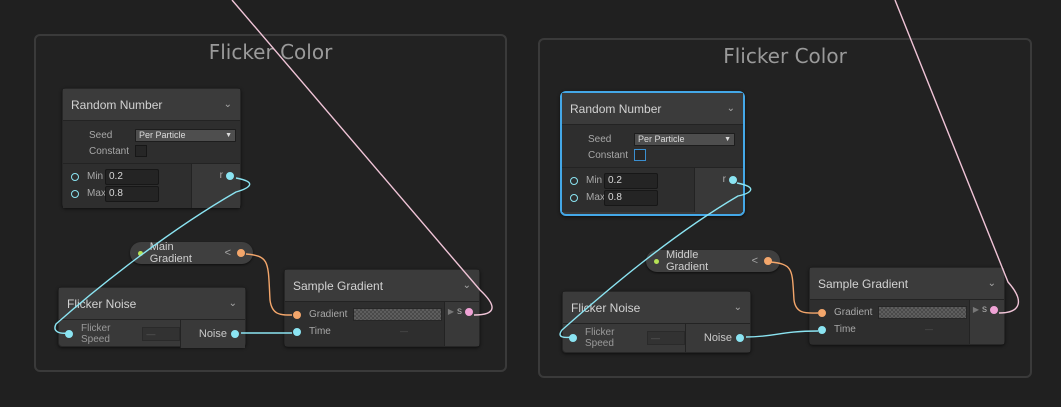 The height and width of the screenshot is (407, 1061). What do you see at coordinates (687, 261) in the screenshot?
I see `gradient-property-label: Middle Gradient` at bounding box center [687, 261].